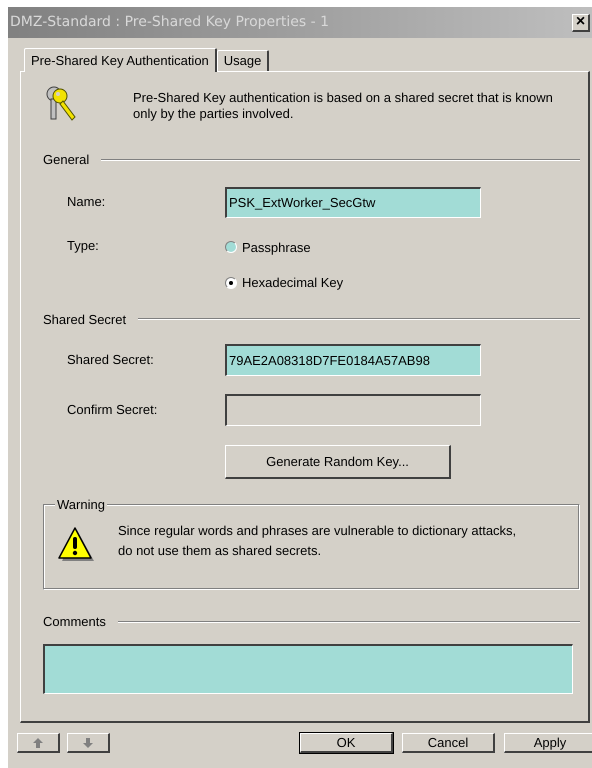 Image resolution: width=592 pixels, height=768 pixels. Describe the element at coordinates (353, 202) in the screenshot. I see `name-field: PSK_ExtWorker_SecGtw` at that location.